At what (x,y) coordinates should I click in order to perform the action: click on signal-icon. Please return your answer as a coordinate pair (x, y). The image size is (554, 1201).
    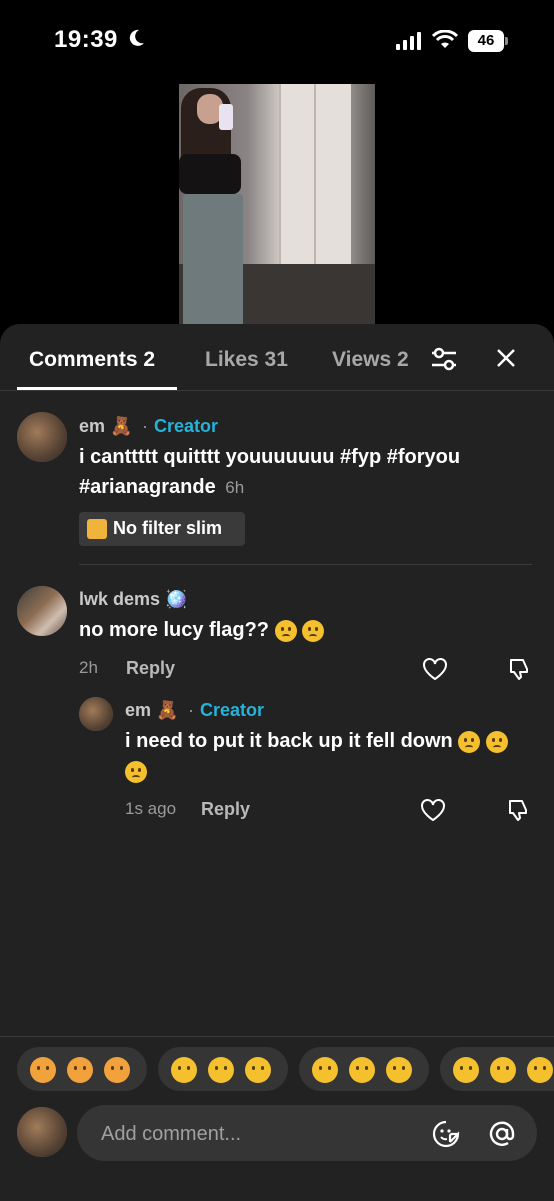
    Looking at the image, I should click on (408, 41).